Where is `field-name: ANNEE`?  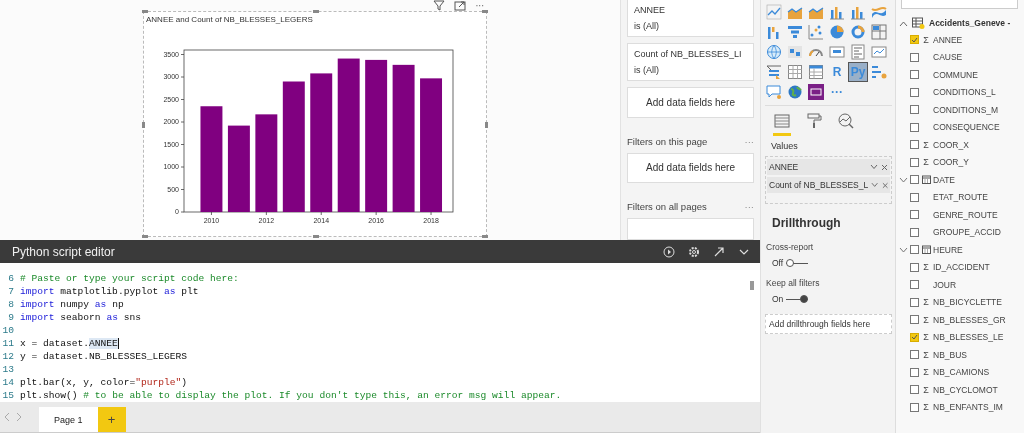
field-name: ANNEE is located at coordinates (948, 39).